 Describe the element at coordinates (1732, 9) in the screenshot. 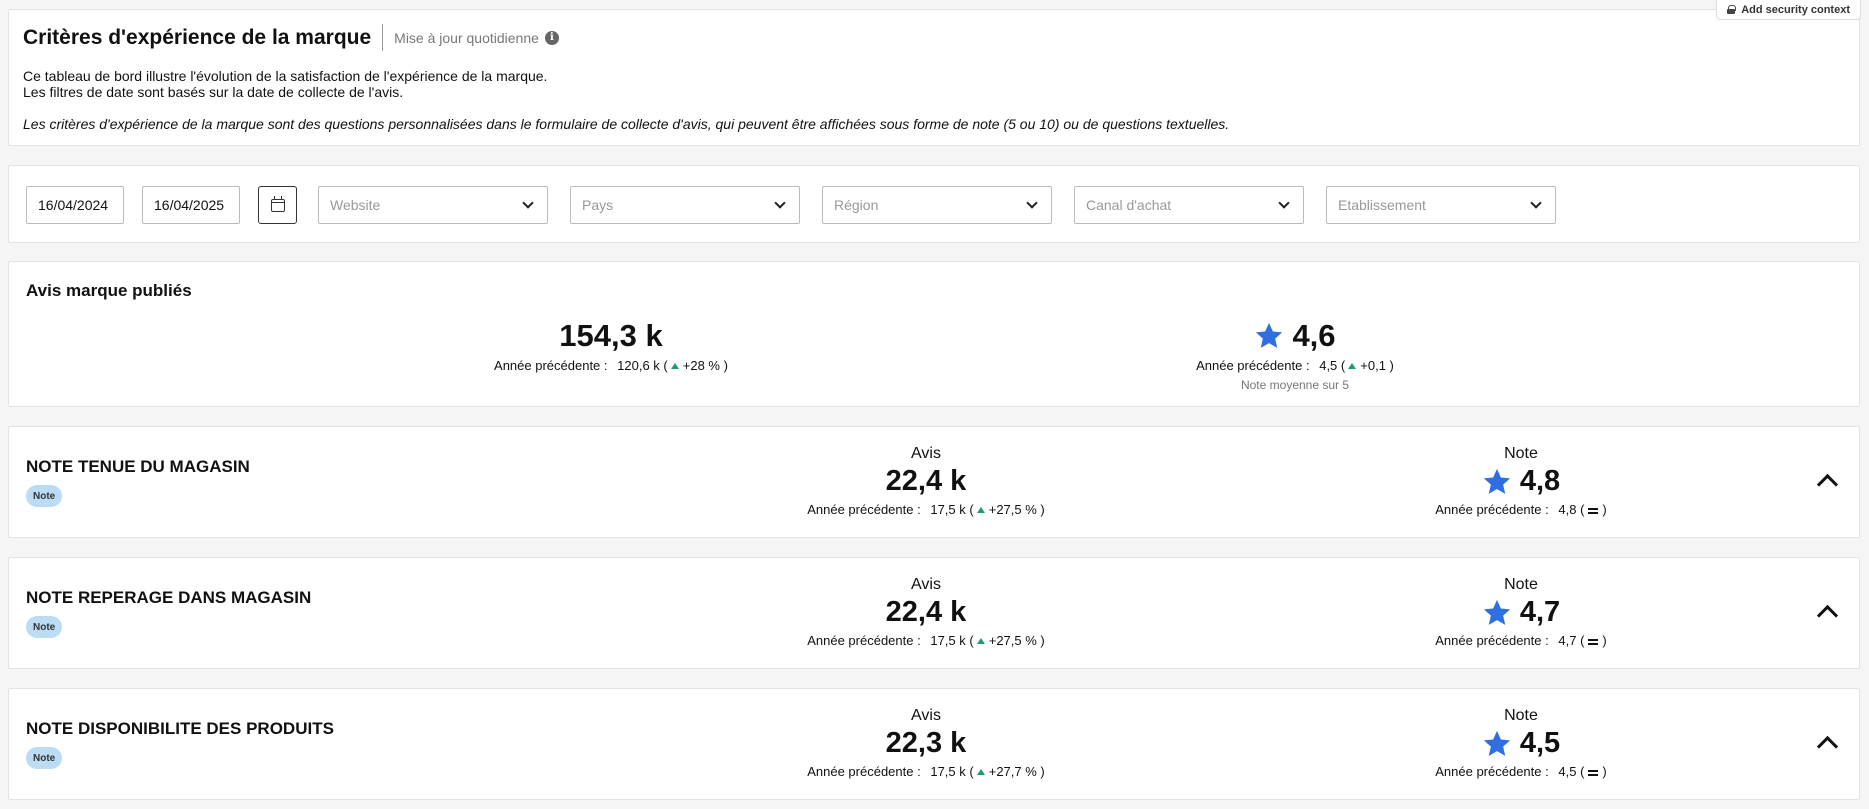

I see `lock-icon` at that location.